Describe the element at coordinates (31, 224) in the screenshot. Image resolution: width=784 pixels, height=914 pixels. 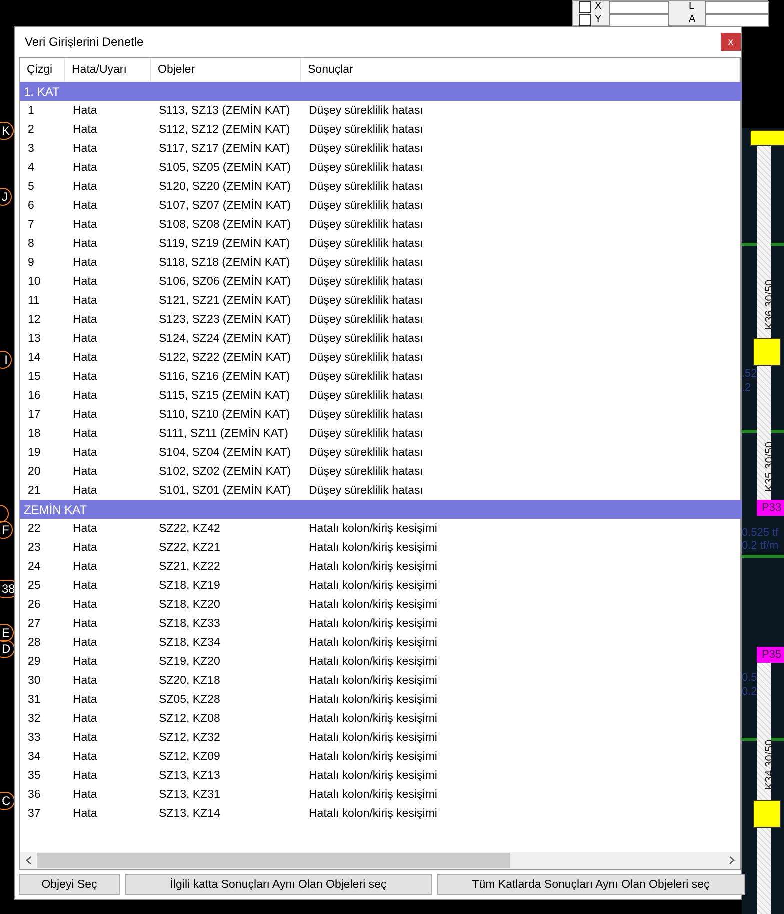
I see `table-cell-text: 7` at that location.